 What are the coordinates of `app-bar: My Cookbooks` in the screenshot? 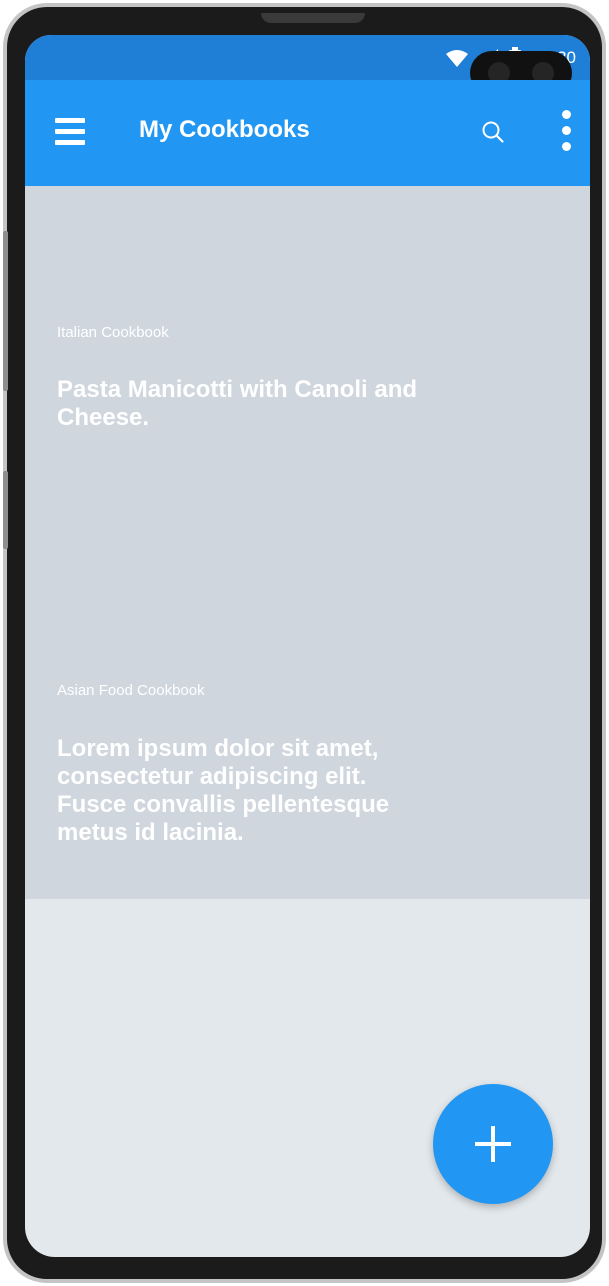 It's located at (307, 133).